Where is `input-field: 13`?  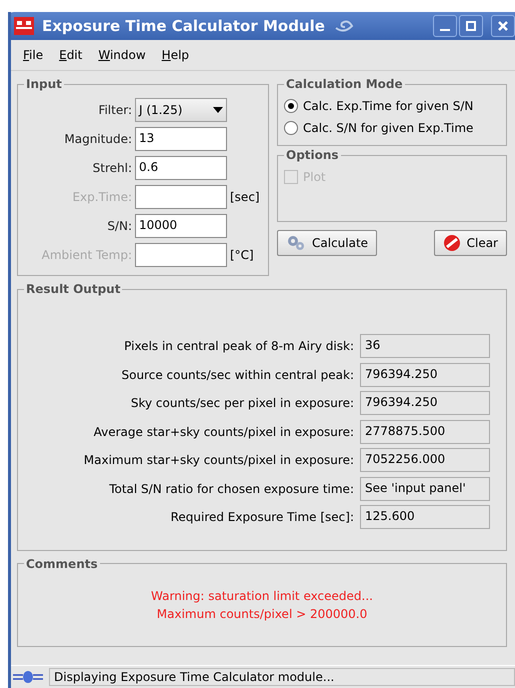
input-field: 13 is located at coordinates (181, 138).